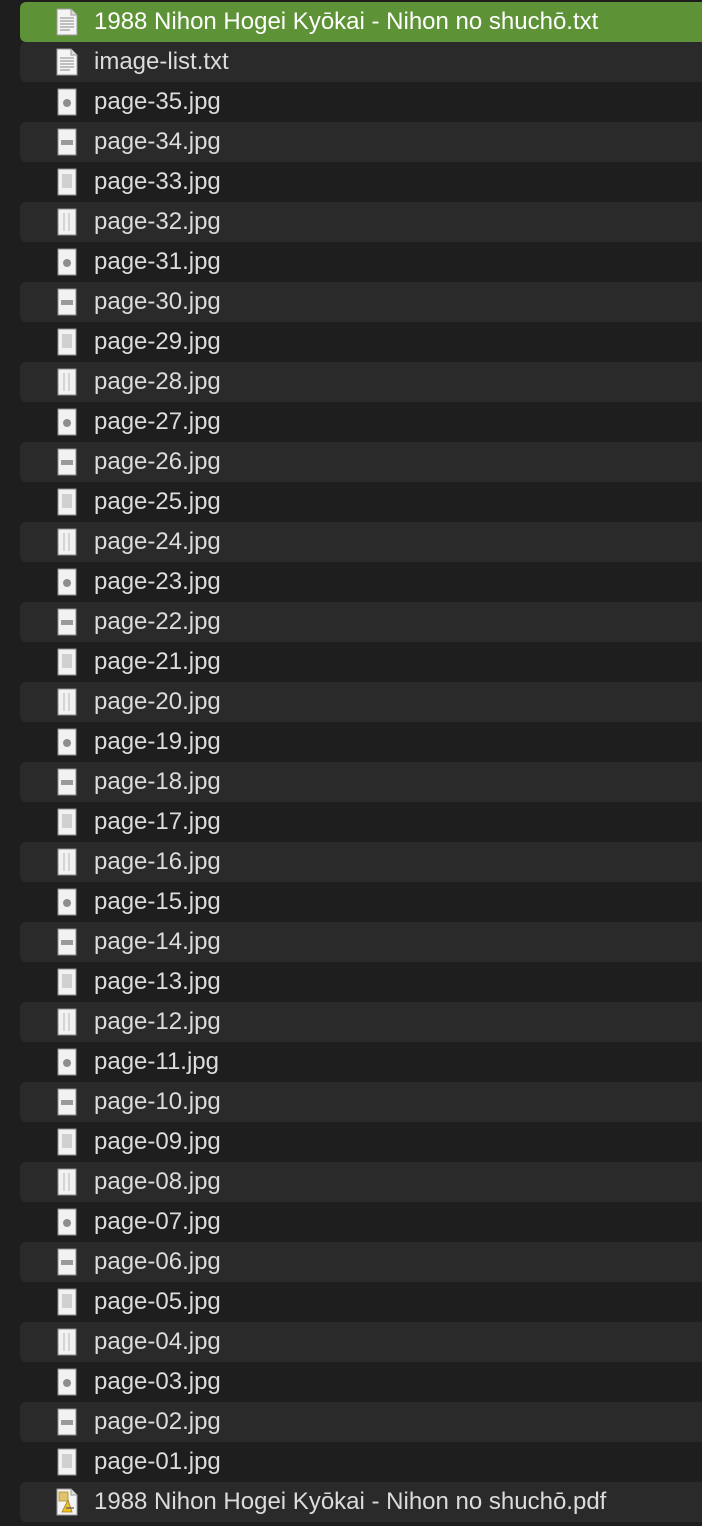 The image size is (702, 1526). Describe the element at coordinates (157, 1341) in the screenshot. I see `file-name-label: page-04.jpg` at that location.